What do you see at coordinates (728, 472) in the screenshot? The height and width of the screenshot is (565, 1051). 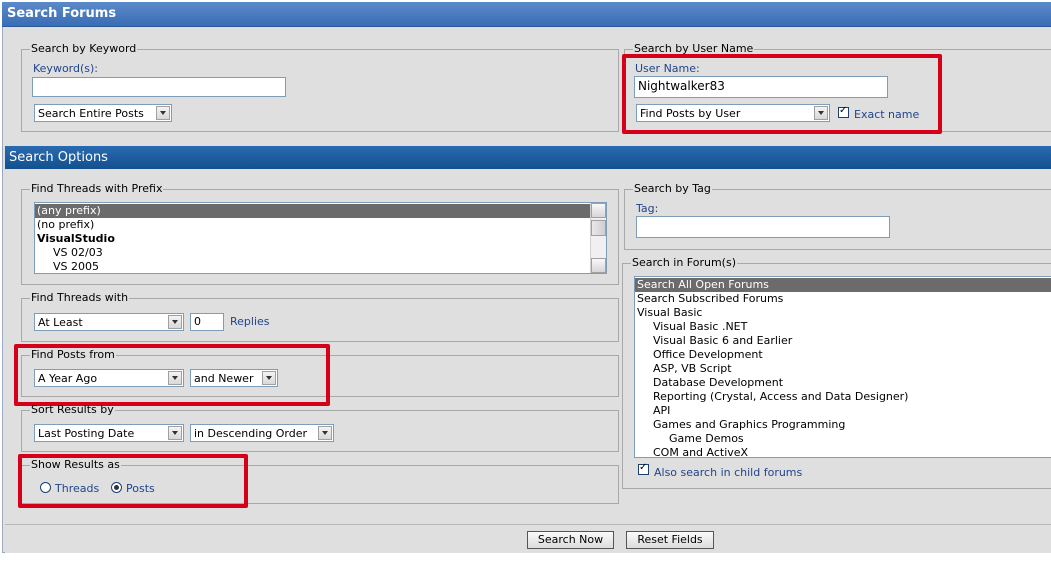 I see `child-forums-label: Also search in child forums` at bounding box center [728, 472].